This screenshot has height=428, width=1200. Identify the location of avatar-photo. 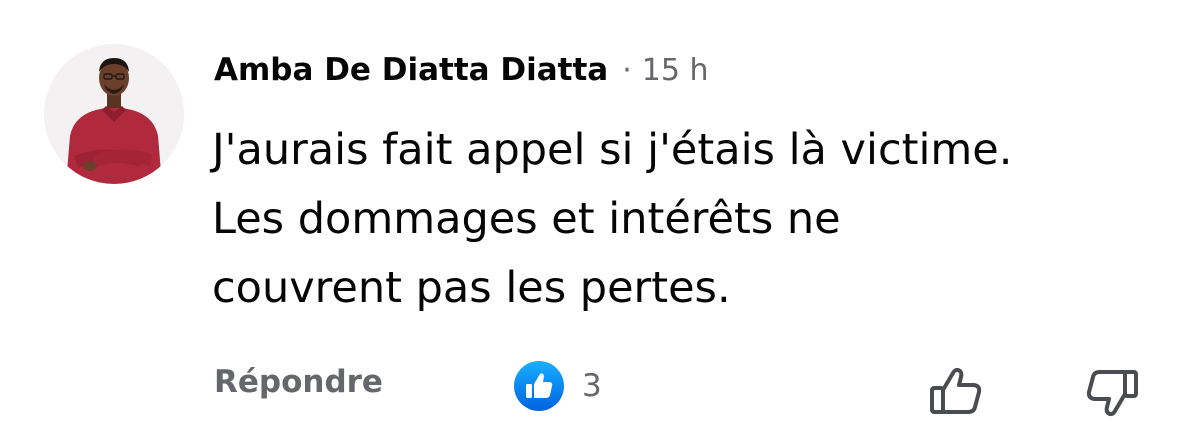
(114, 114).